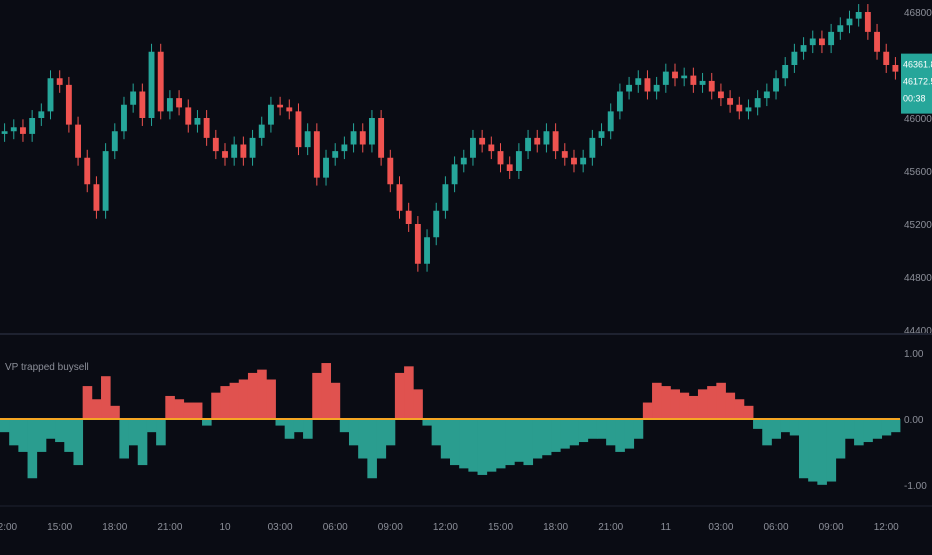 This screenshot has width=932, height=555. Describe the element at coordinates (555, 527) in the screenshot. I see `time-tick-label: 18:00` at that location.